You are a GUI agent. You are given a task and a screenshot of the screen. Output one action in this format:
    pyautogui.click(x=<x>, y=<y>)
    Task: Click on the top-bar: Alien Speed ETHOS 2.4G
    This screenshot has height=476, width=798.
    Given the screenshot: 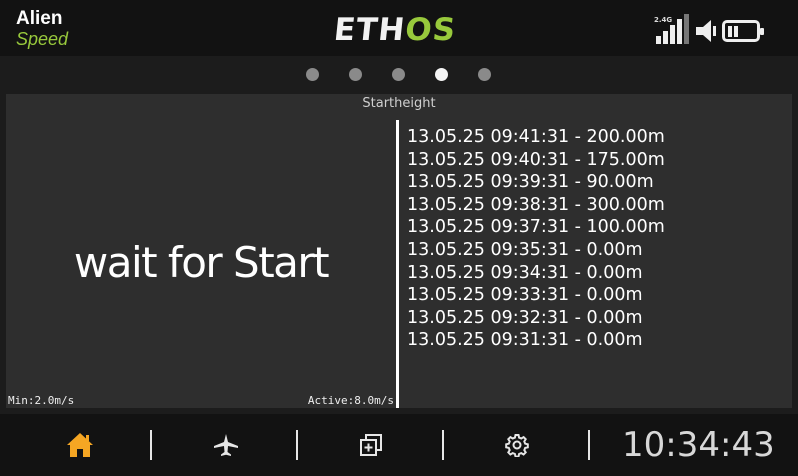 What is the action you would take?
    pyautogui.click(x=399, y=28)
    